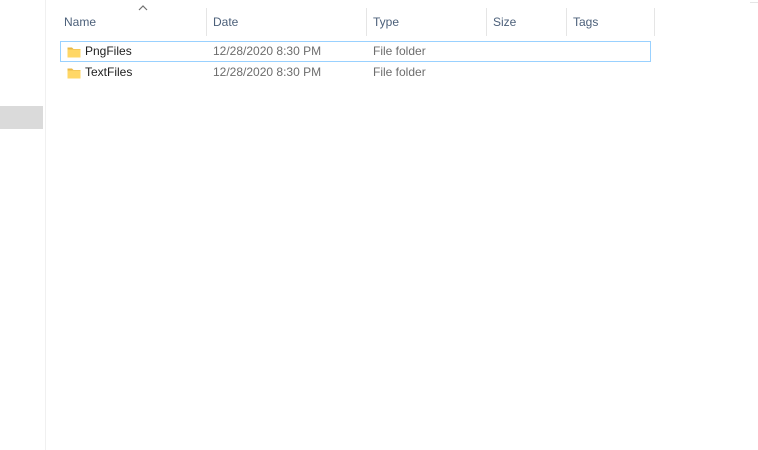 This screenshot has width=758, height=450. Describe the element at coordinates (287, 22) in the screenshot. I see `column-header-date: Date` at that location.